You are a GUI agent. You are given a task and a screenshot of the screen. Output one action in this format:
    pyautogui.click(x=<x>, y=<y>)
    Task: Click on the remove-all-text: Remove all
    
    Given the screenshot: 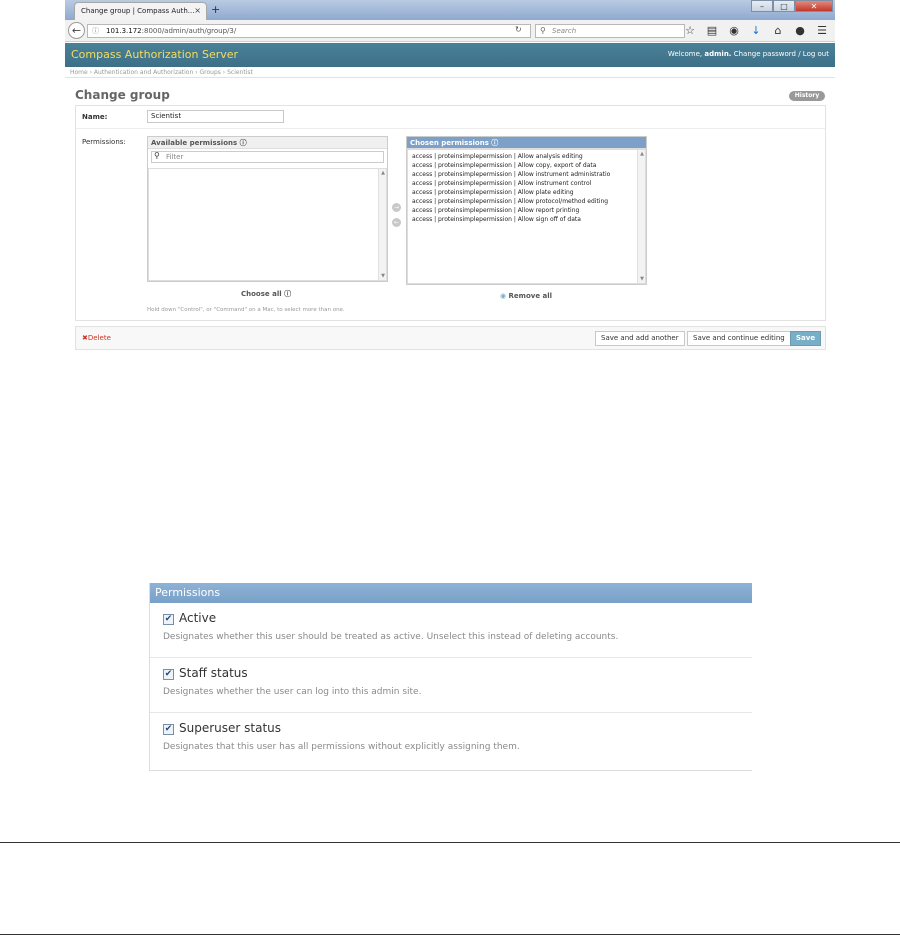 What is the action you would take?
    pyautogui.click(x=530, y=296)
    